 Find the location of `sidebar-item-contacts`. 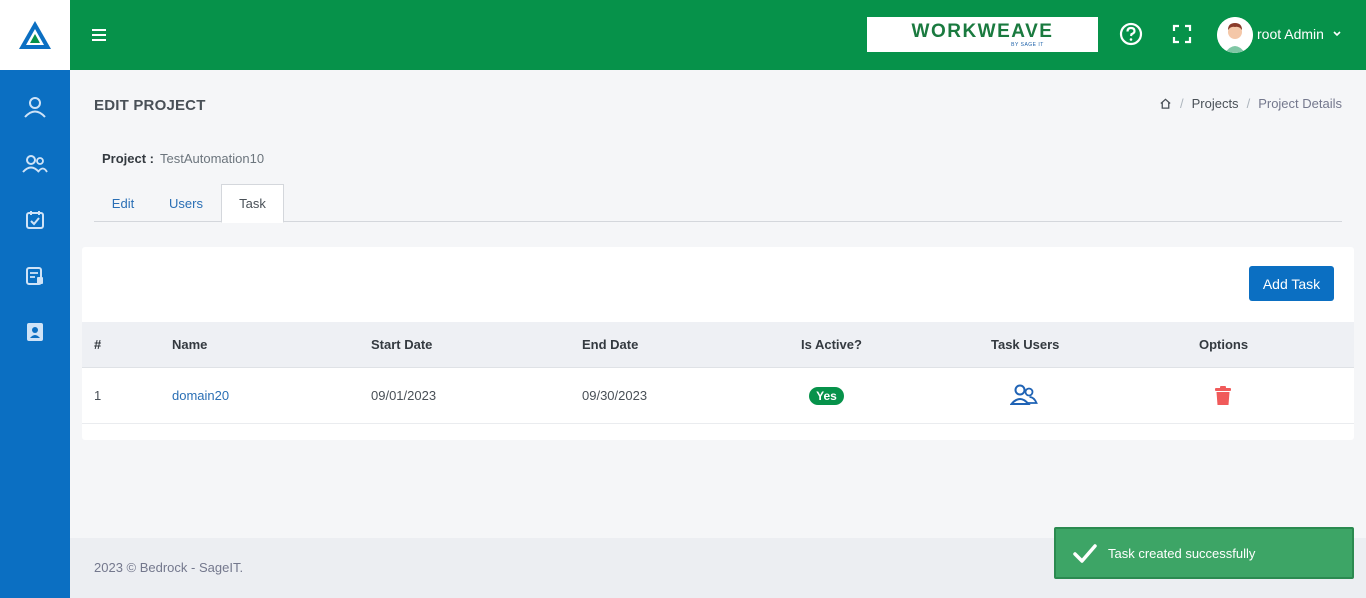

sidebar-item-contacts is located at coordinates (35, 332).